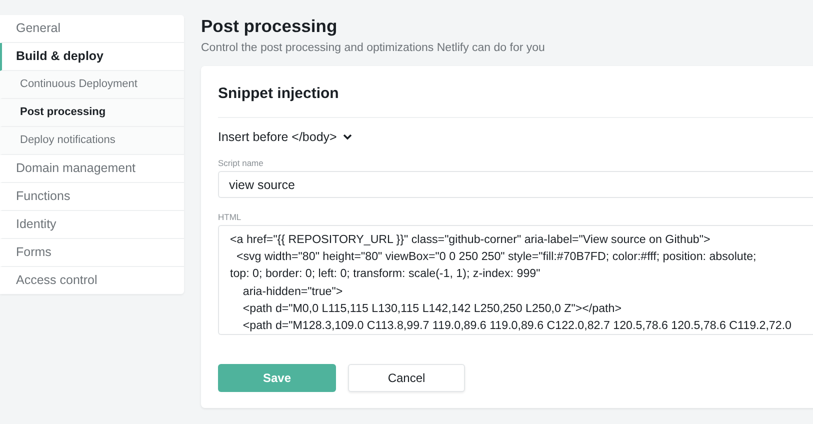 The image size is (813, 424). What do you see at coordinates (92, 280) in the screenshot?
I see `sidebar-item: Access control` at bounding box center [92, 280].